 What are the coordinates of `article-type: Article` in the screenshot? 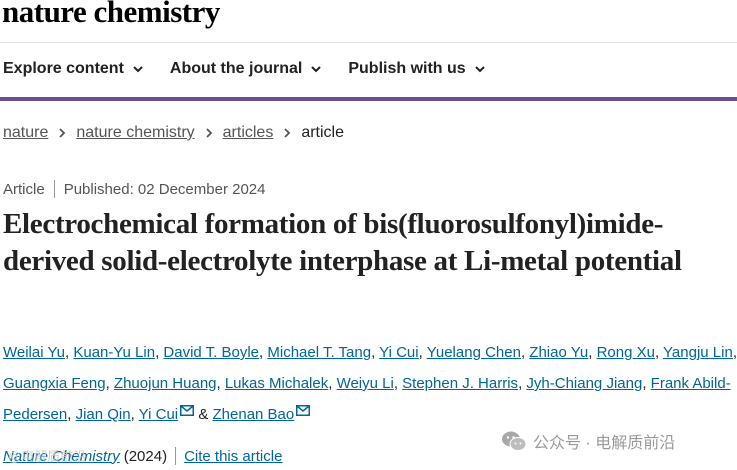 It's located at (24, 189).